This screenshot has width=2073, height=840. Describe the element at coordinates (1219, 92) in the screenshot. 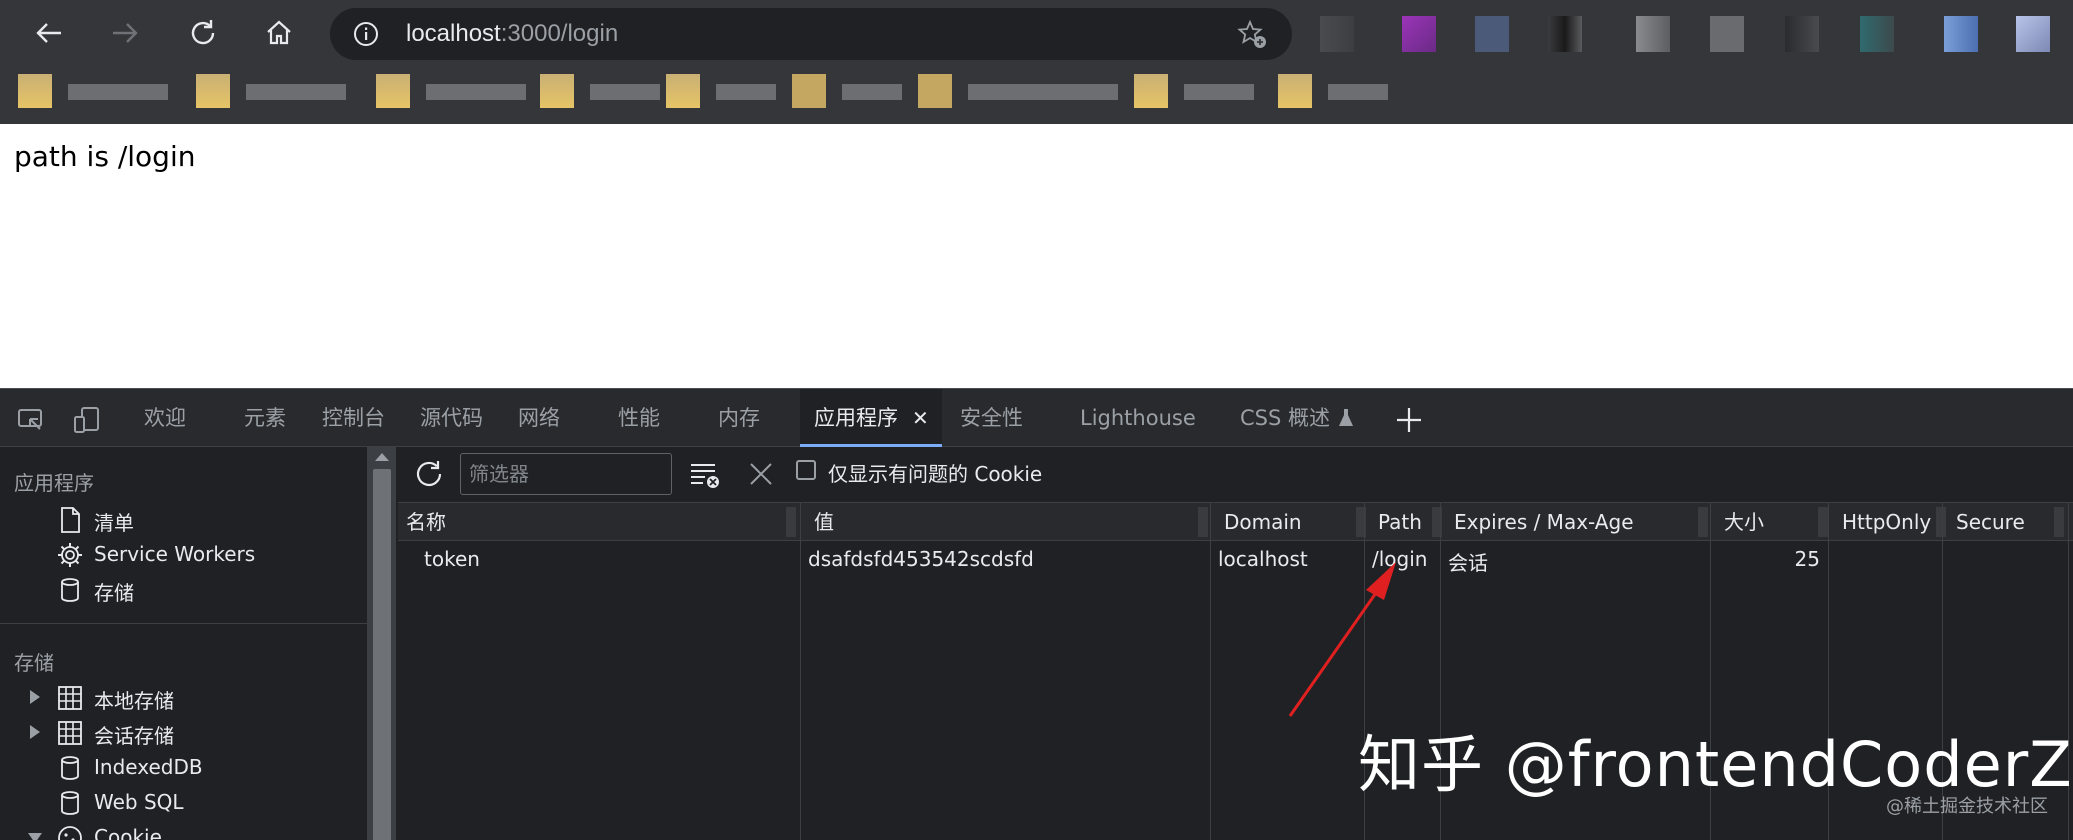

I see `bookmark-label` at that location.